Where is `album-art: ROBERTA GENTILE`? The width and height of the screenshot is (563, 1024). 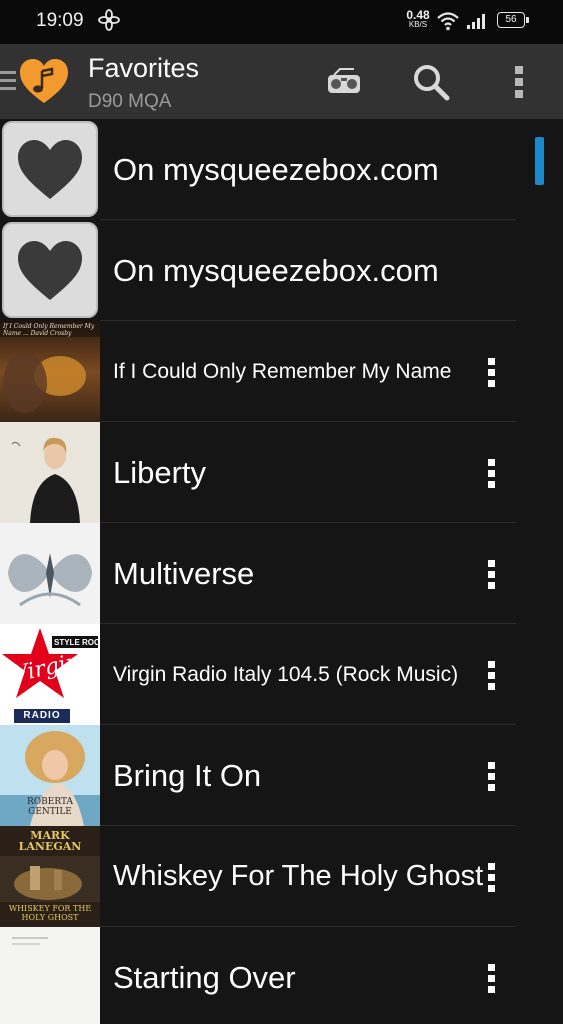 album-art: ROBERTA GENTILE is located at coordinates (50, 775).